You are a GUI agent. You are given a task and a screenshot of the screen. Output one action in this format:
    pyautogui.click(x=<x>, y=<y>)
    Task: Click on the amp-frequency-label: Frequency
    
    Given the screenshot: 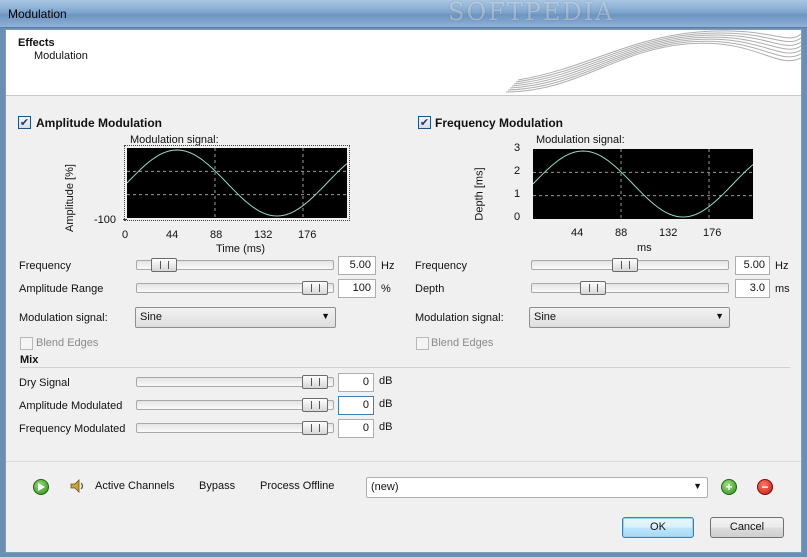 What is the action you would take?
    pyautogui.click(x=45, y=266)
    